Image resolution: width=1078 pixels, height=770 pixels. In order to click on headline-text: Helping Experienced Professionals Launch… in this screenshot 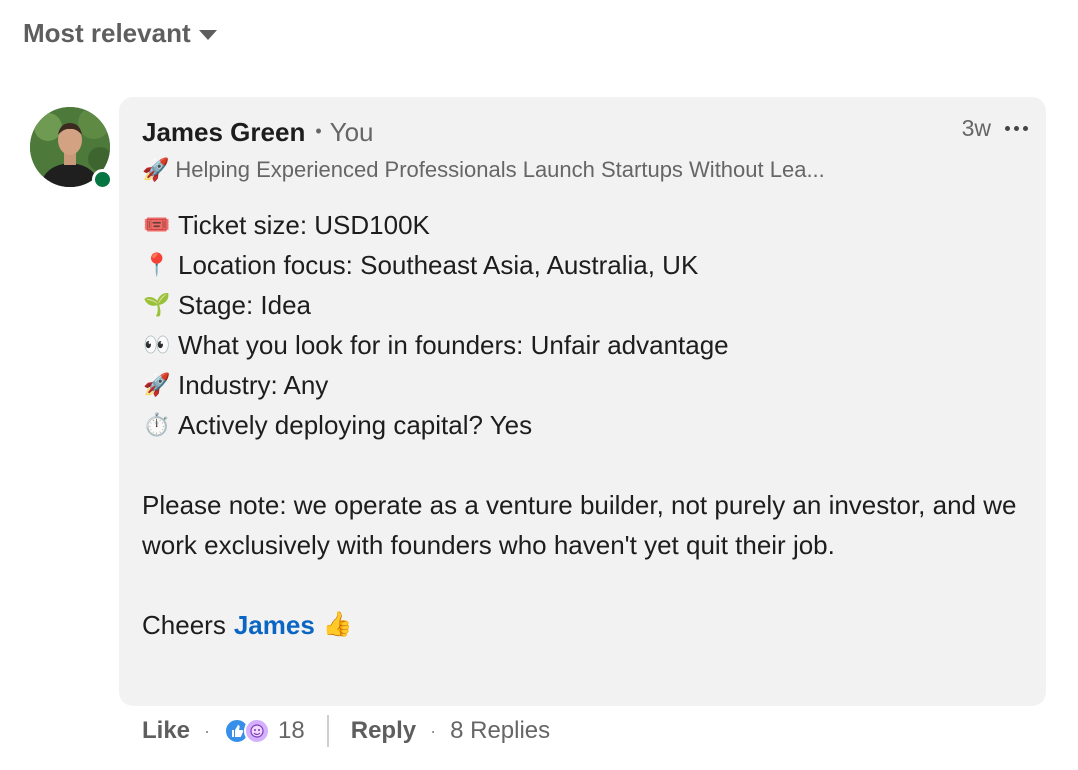, I will do `click(500, 169)`.